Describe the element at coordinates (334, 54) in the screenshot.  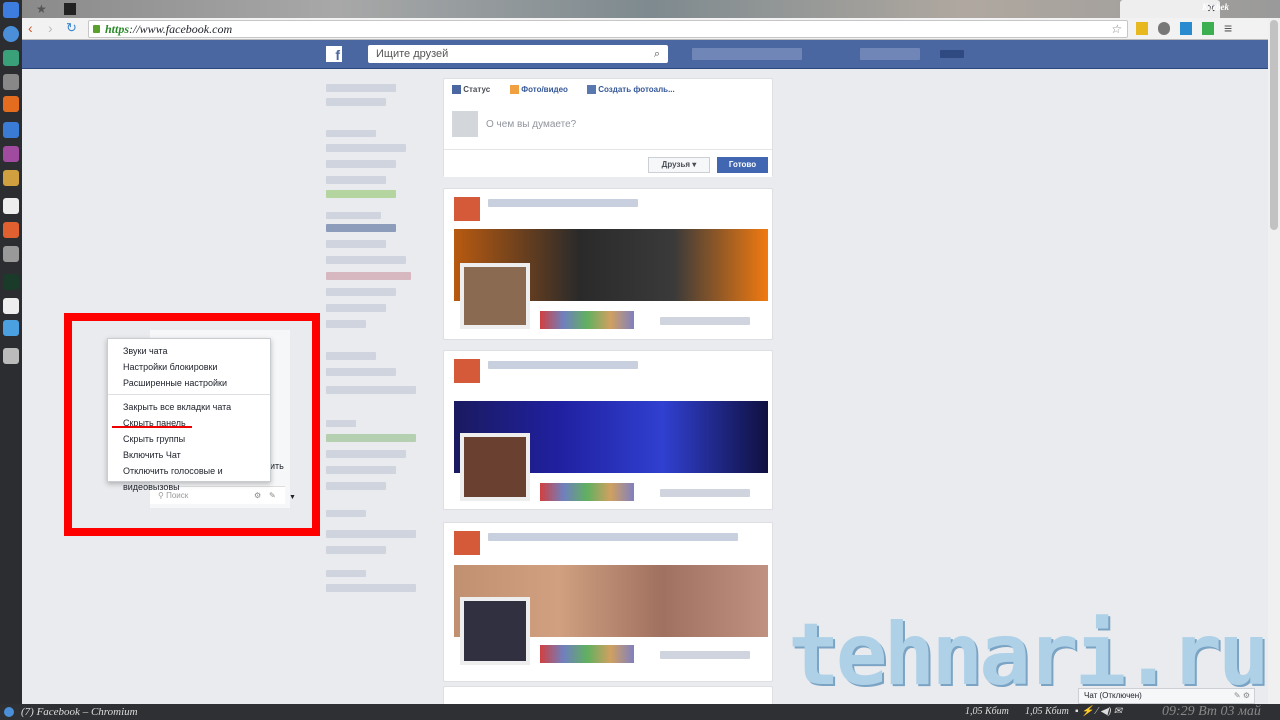
I see `facebook-logo-icon: f` at that location.